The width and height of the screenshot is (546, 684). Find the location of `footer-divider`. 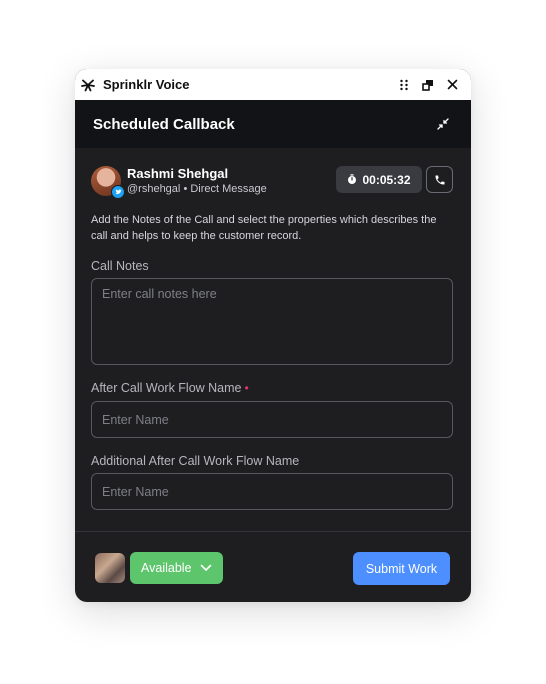

footer-divider is located at coordinates (273, 531).